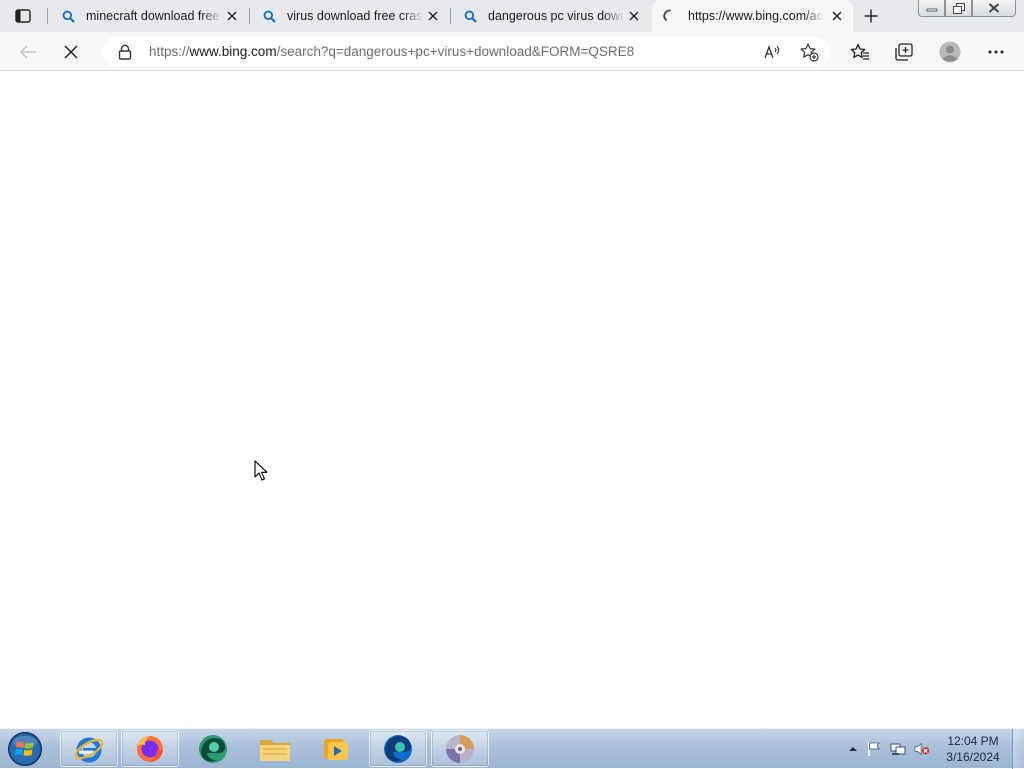  What do you see at coordinates (973, 757) in the screenshot?
I see `clock-date: 3/16/2024` at bounding box center [973, 757].